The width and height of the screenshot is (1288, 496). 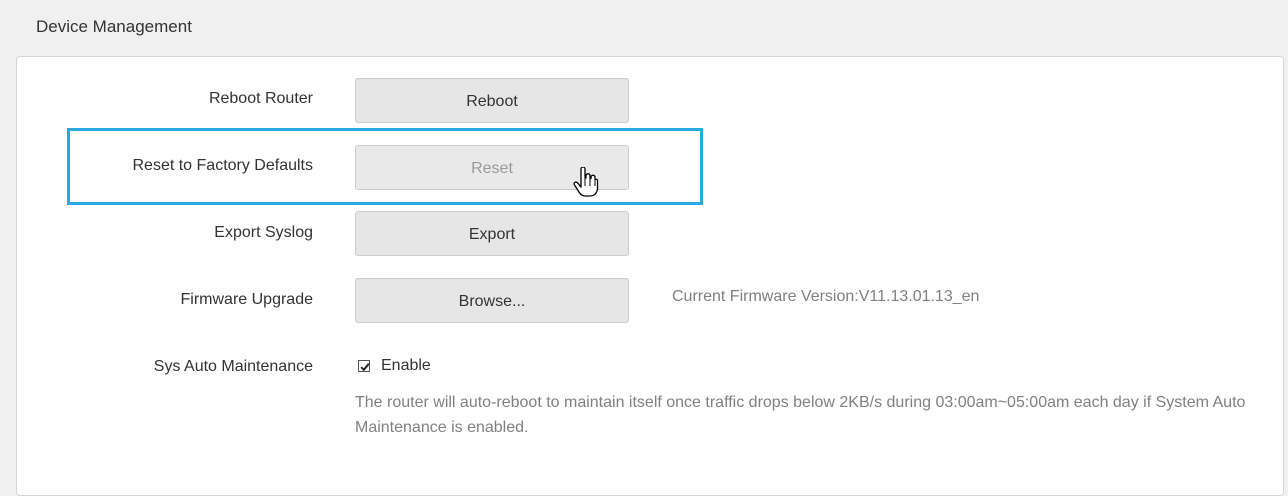 What do you see at coordinates (586, 181) in the screenshot?
I see `hand-pointer-icon` at bounding box center [586, 181].